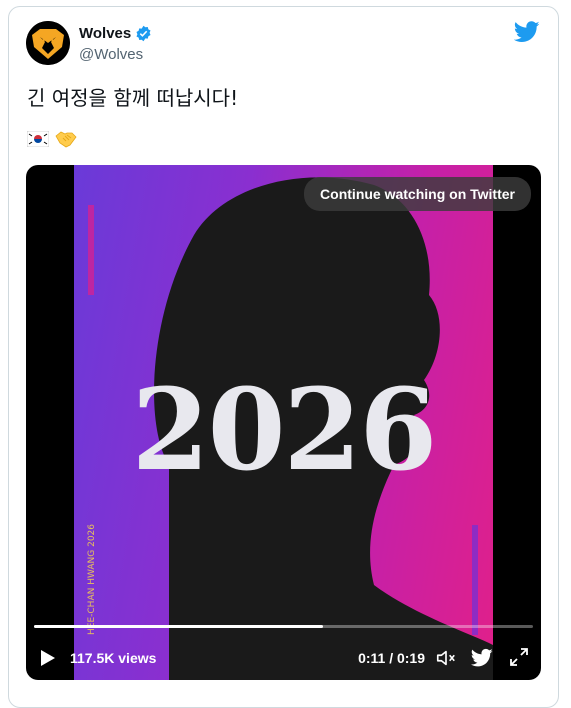 The height and width of the screenshot is (708, 571). What do you see at coordinates (179, 626) in the screenshot?
I see `progress-fill` at bounding box center [179, 626].